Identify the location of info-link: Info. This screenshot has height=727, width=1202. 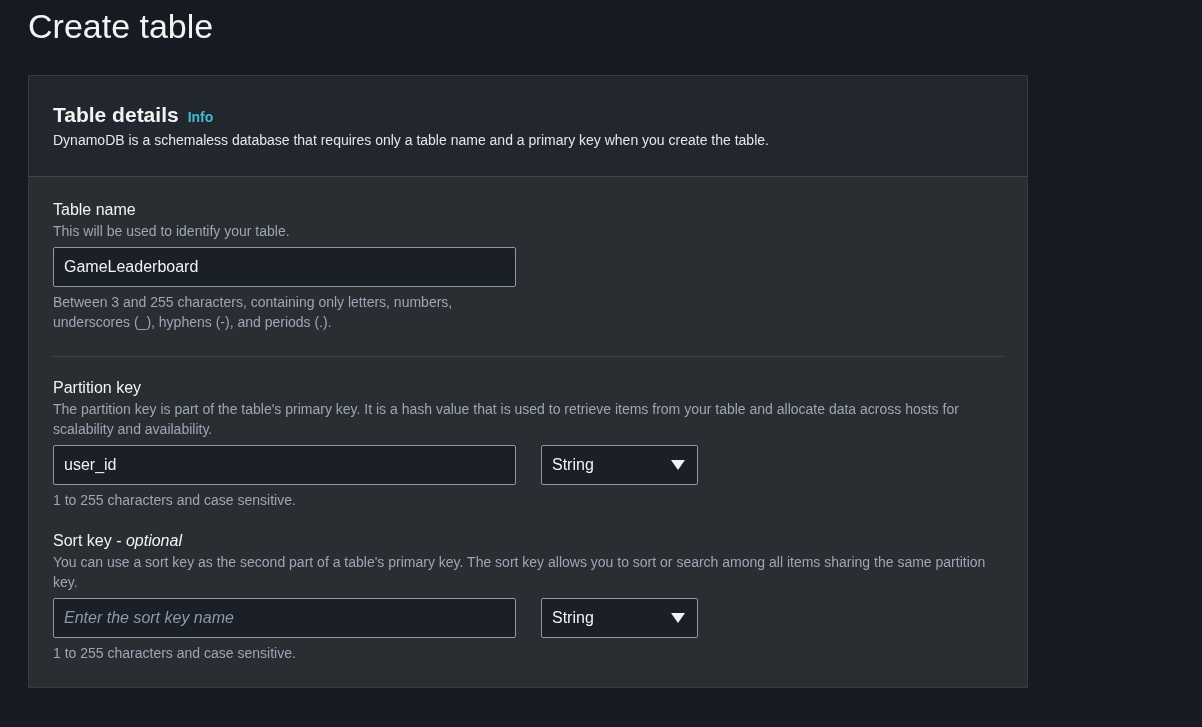
(200, 117).